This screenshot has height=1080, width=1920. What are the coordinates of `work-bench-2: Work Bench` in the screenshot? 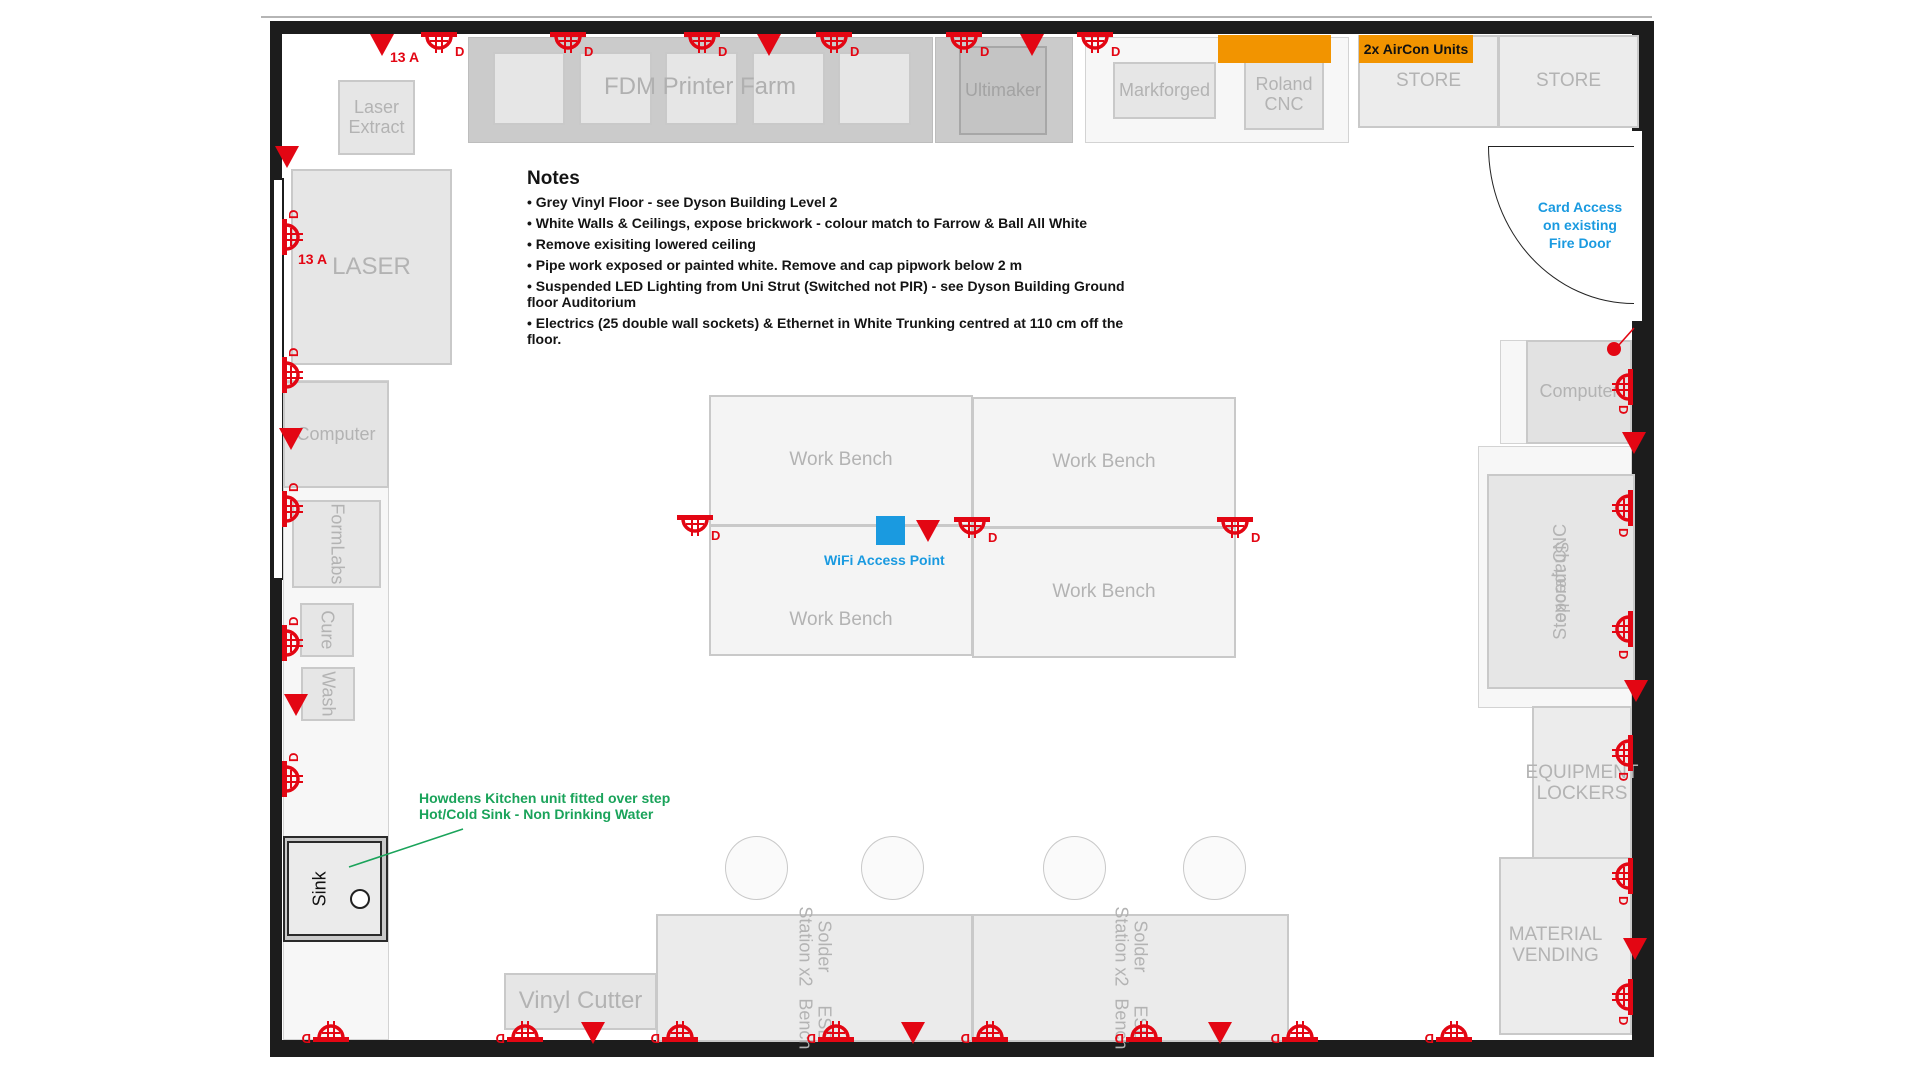 It's located at (1104, 462).